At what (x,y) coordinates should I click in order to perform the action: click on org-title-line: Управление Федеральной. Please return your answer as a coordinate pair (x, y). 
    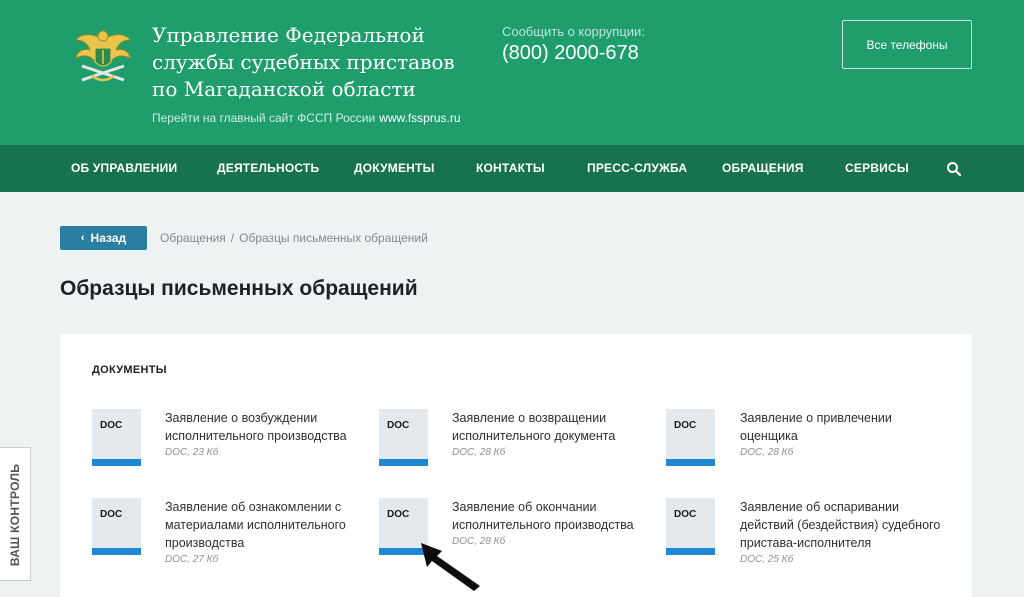
    Looking at the image, I should click on (288, 35).